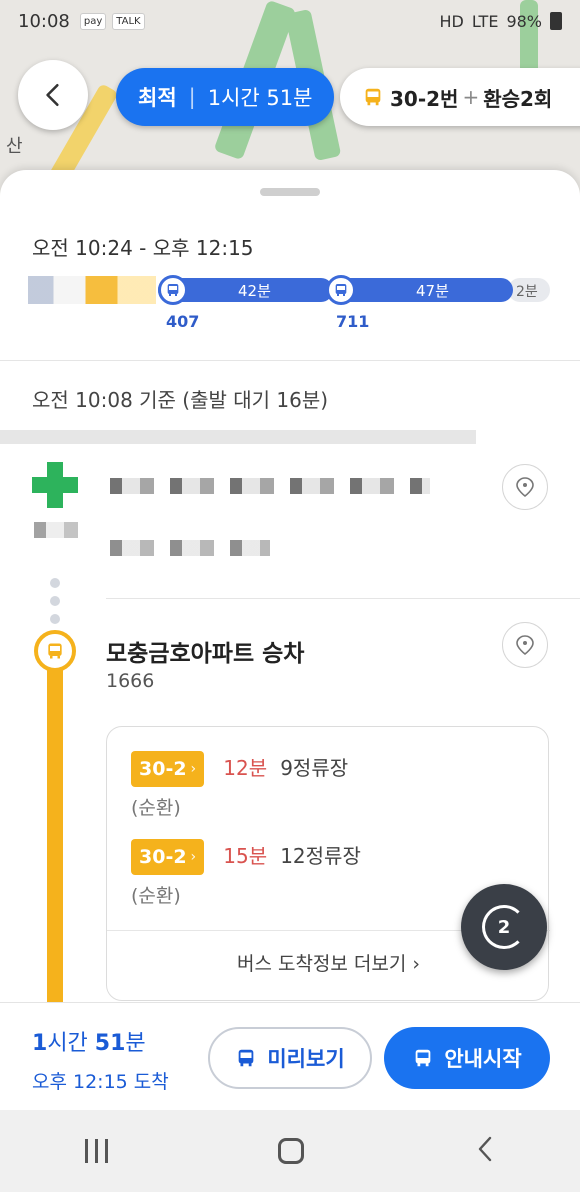 Image resolution: width=580 pixels, height=1192 pixels. What do you see at coordinates (190, 548) in the screenshot?
I see `redacted-start-address` at bounding box center [190, 548].